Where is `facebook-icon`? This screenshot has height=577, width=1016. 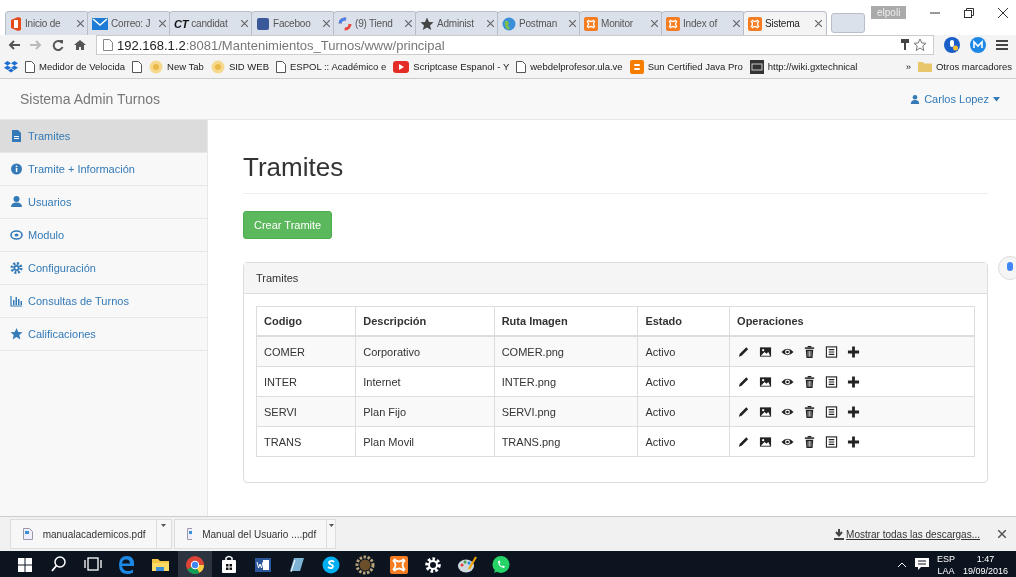 facebook-icon is located at coordinates (263, 23).